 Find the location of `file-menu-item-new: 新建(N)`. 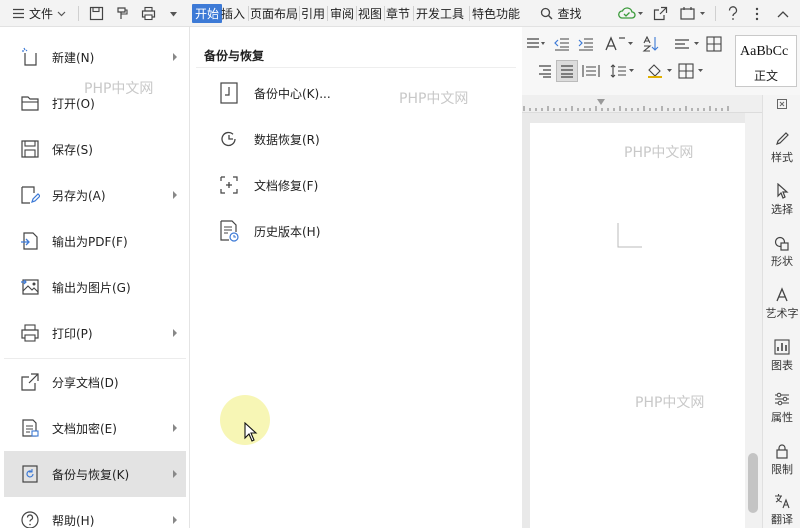

file-menu-item-new: 新建(N) is located at coordinates (95, 57).